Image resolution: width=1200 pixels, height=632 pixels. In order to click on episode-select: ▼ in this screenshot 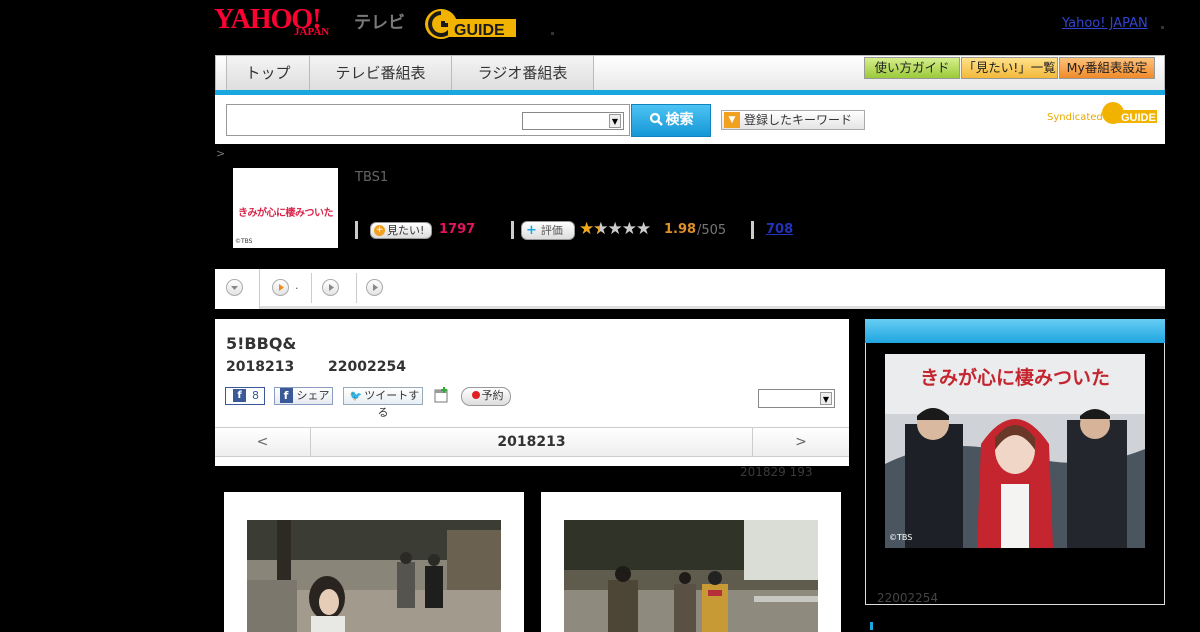, I will do `click(796, 398)`.